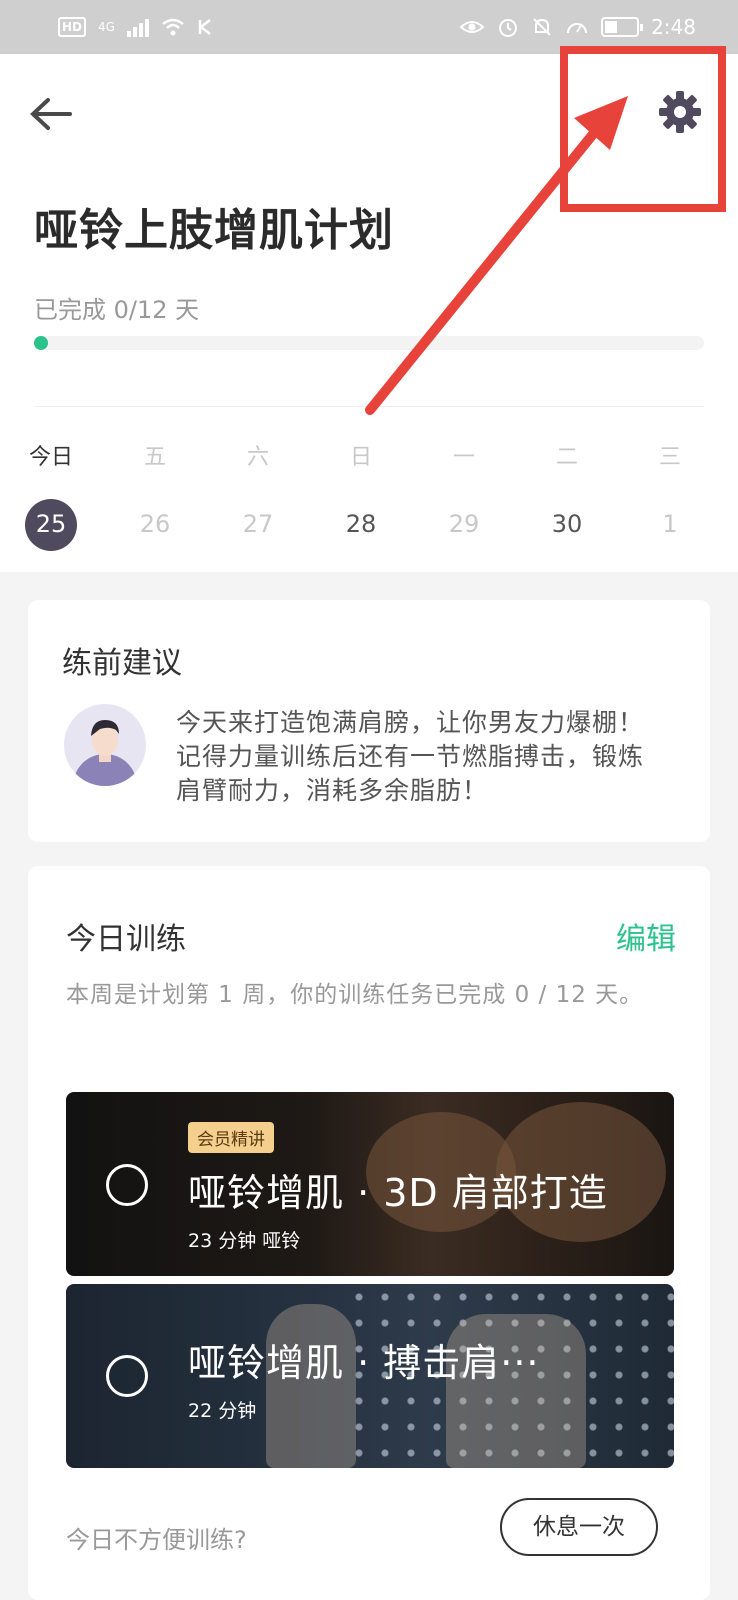 The height and width of the screenshot is (1600, 738). What do you see at coordinates (122, 663) in the screenshot?
I see `advice-title: 练前建议` at bounding box center [122, 663].